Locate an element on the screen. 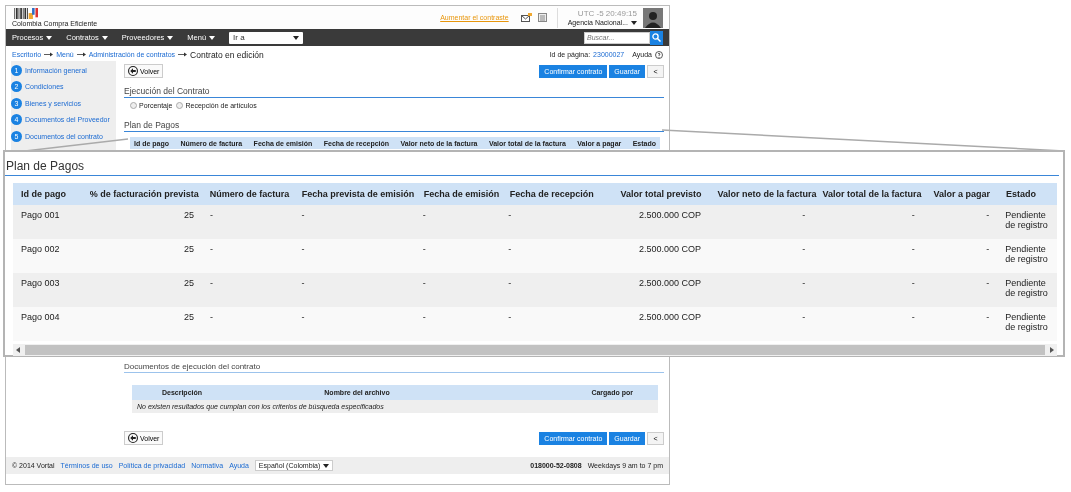  column-header: Número de factura is located at coordinates (249, 194).